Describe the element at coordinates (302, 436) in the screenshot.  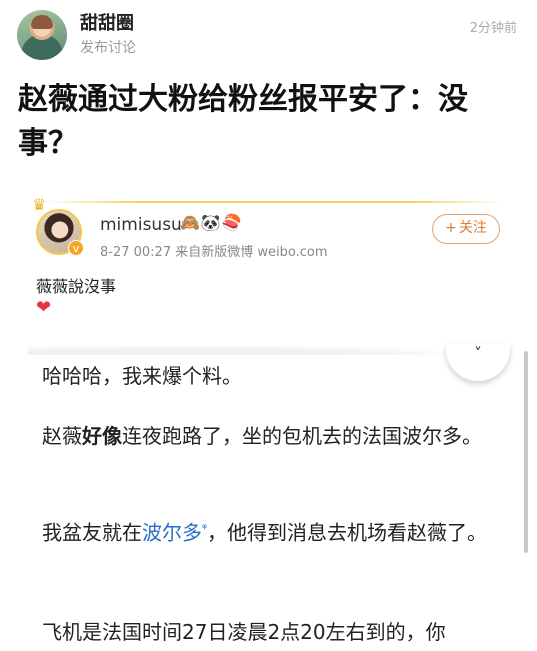
I see `p2-text-after: 连夜跑路了，坐的包机去的法国波尔多。` at that location.